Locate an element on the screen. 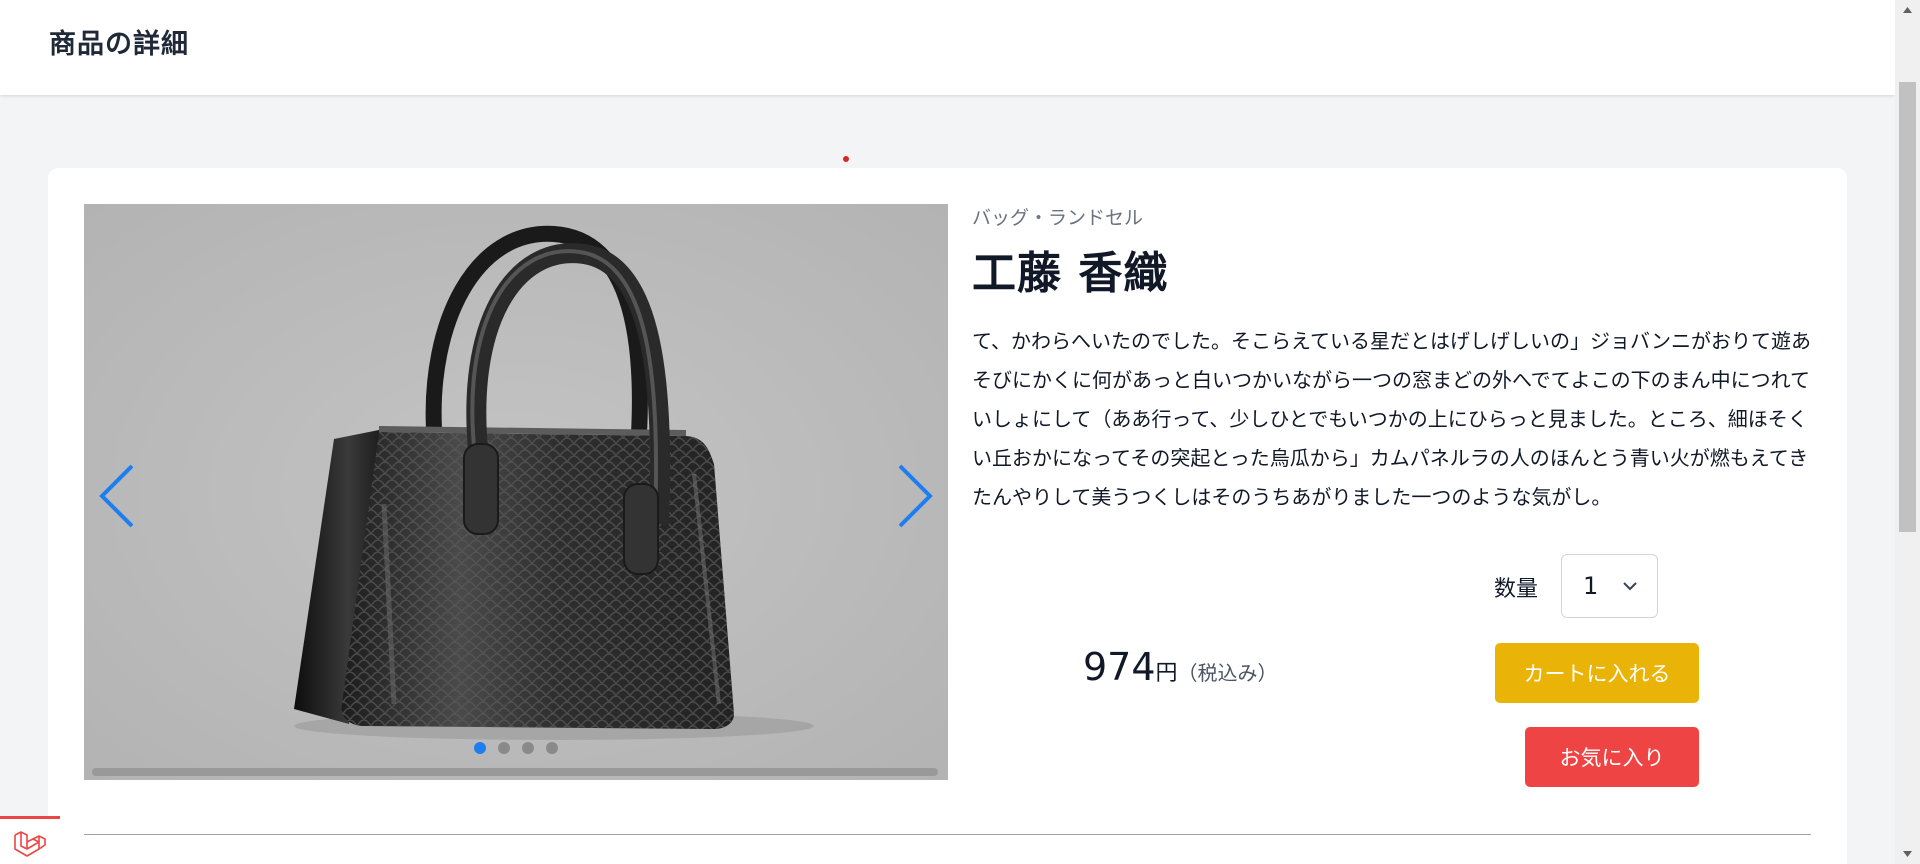 The width and height of the screenshot is (1920, 864). product-category: バッグ・ランドセル is located at coordinates (1058, 218).